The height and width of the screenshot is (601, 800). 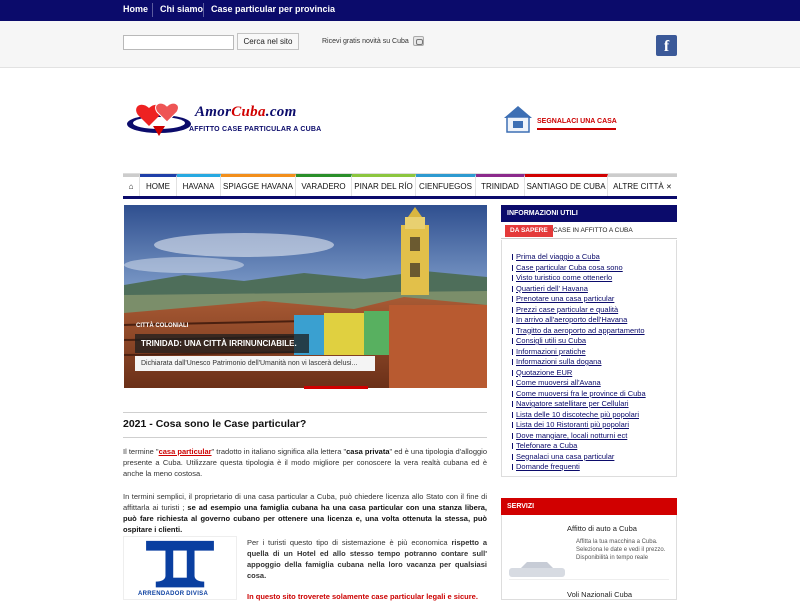 I want to click on info-link-item: Come muoversi all'Avana, so click(x=556, y=382).